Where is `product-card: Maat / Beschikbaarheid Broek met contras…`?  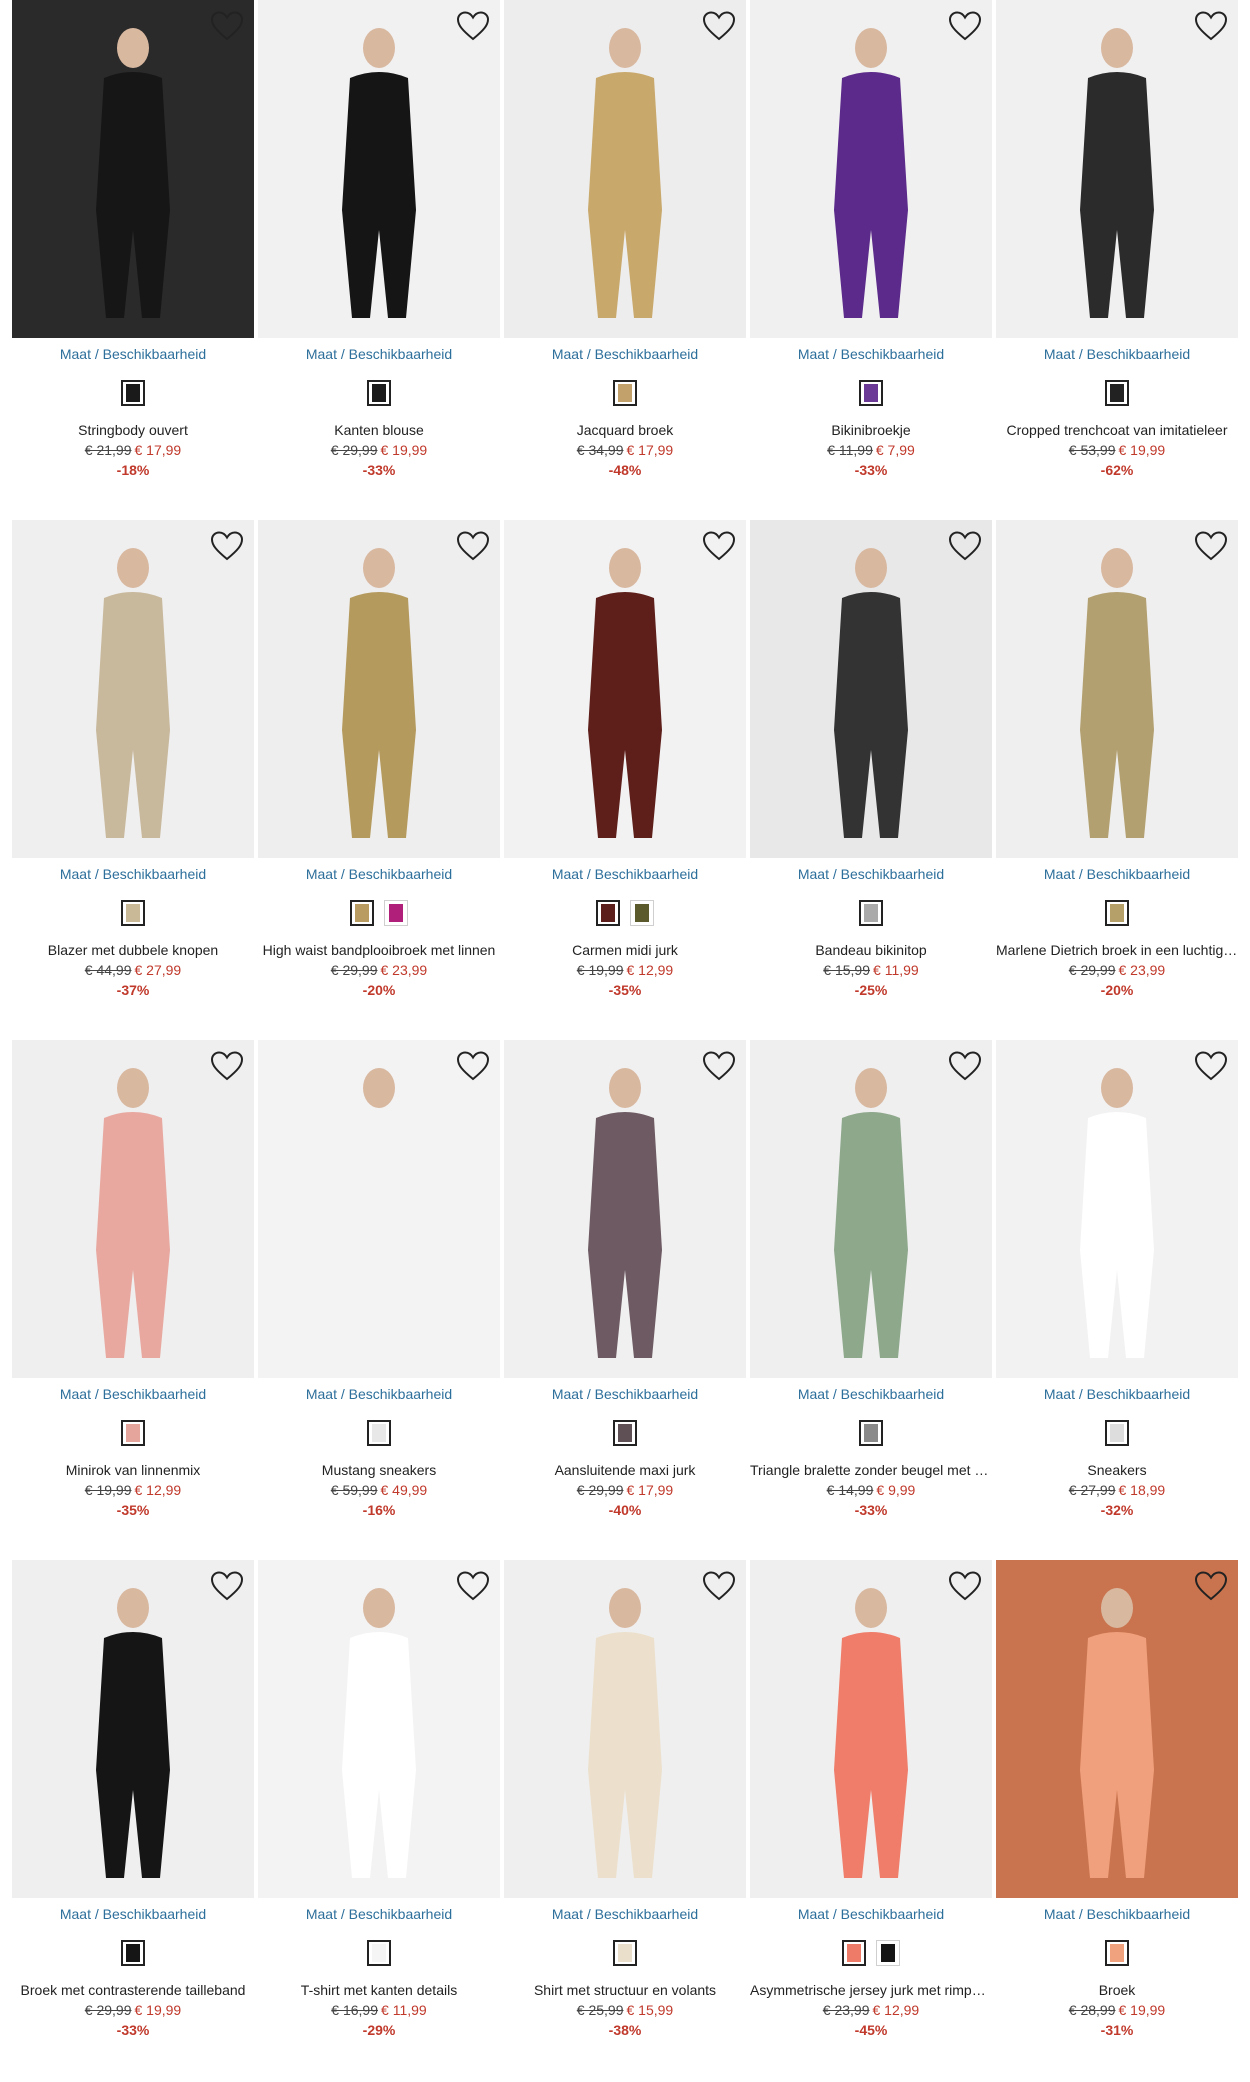 product-card: Maat / Beschikbaarheid Broek met contras… is located at coordinates (133, 1810).